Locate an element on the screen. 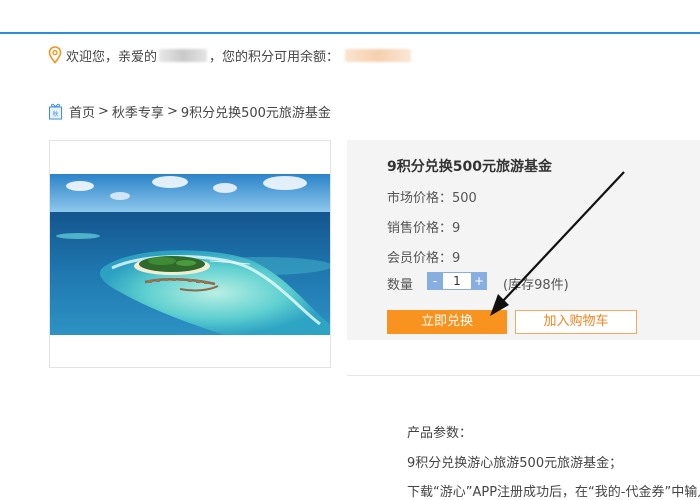 The height and width of the screenshot is (500, 700). description-heading: 产品参数： is located at coordinates (440, 433).